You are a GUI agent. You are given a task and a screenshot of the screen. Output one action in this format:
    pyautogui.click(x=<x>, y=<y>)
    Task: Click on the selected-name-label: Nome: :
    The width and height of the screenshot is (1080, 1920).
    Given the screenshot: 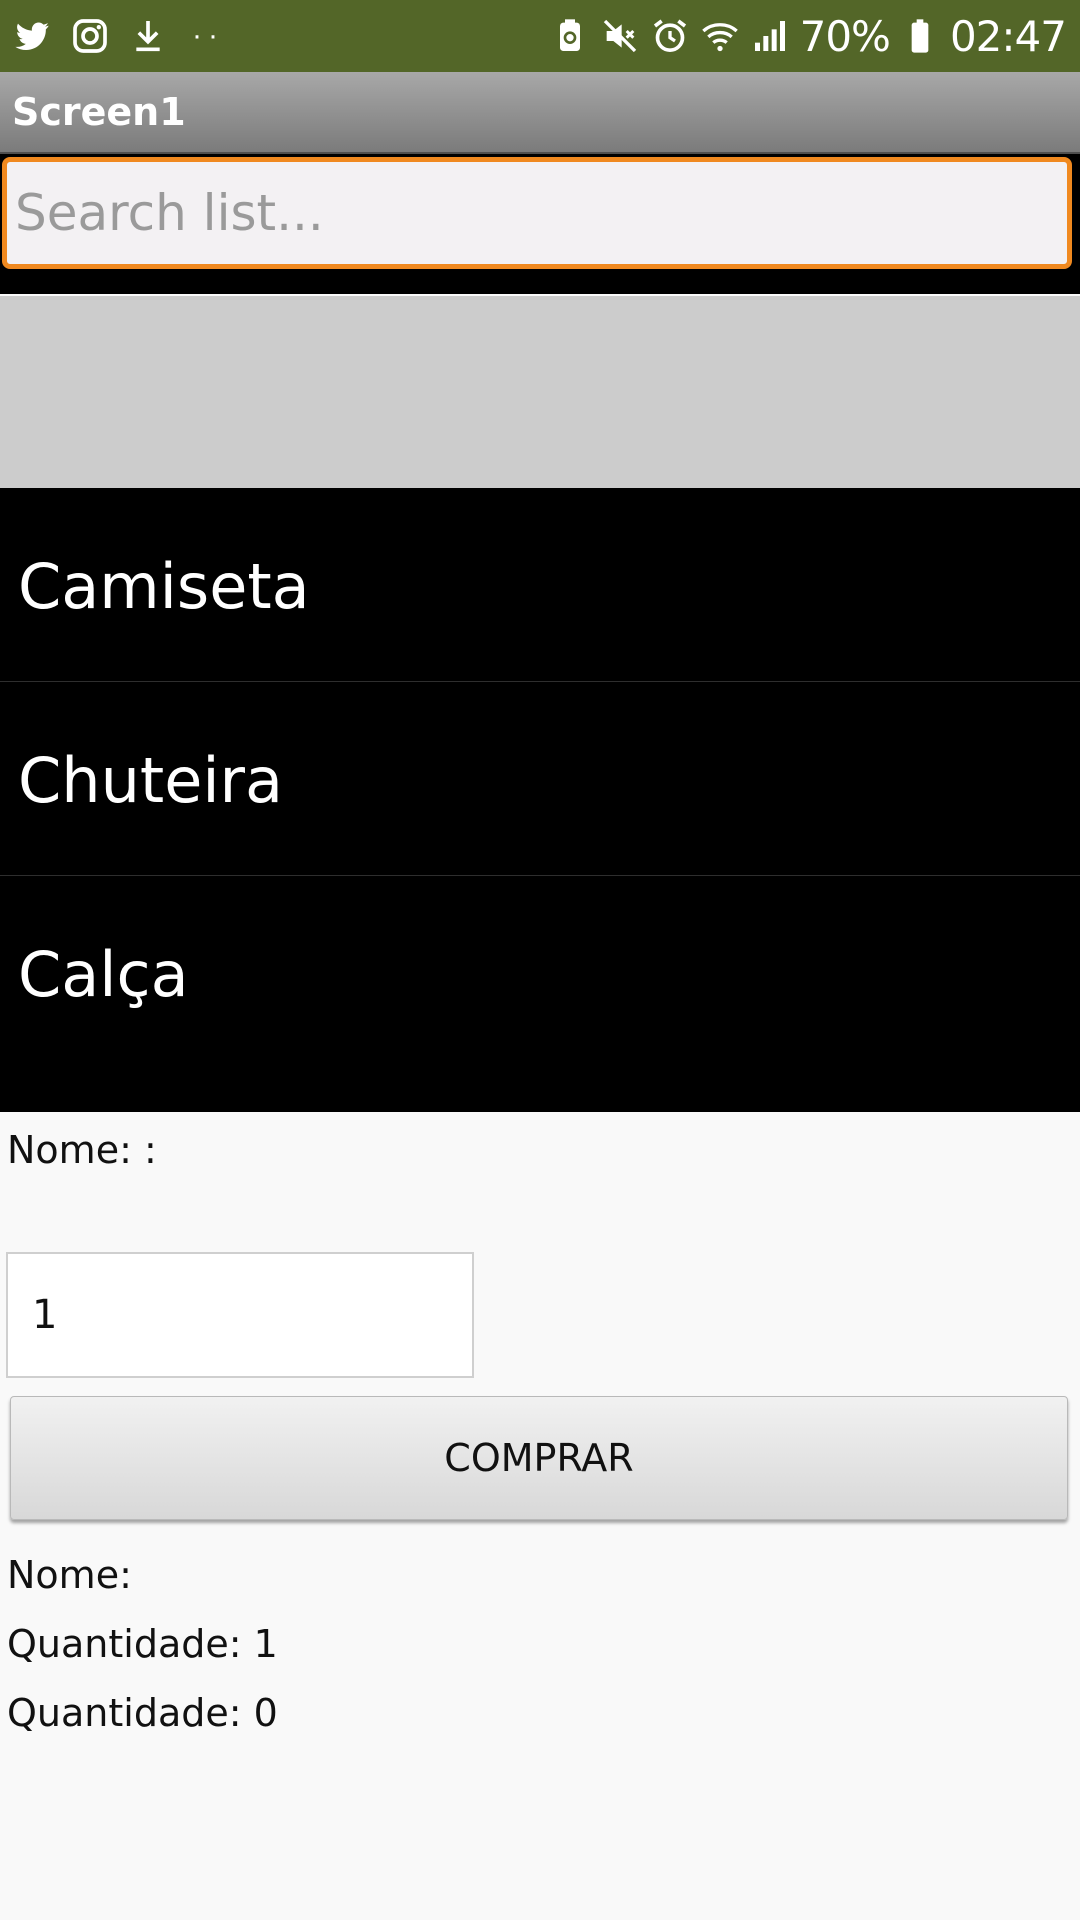 What is the action you would take?
    pyautogui.click(x=82, y=1150)
    